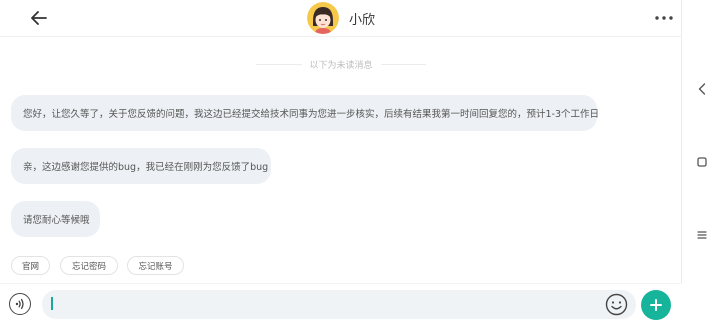  Describe the element at coordinates (362, 20) in the screenshot. I see `contact-name: 小欣` at that location.